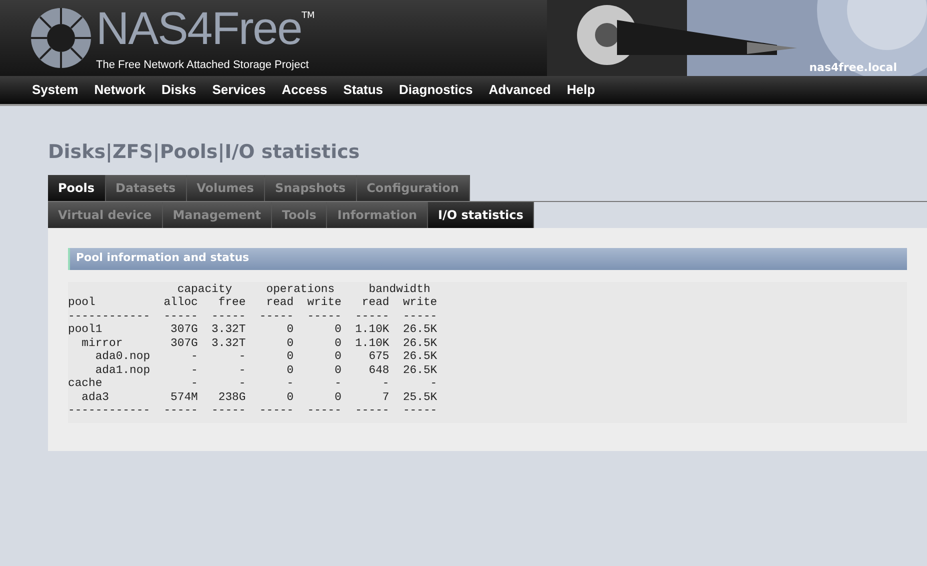 The image size is (927, 566). I want to click on nav-link: Access, so click(305, 90).